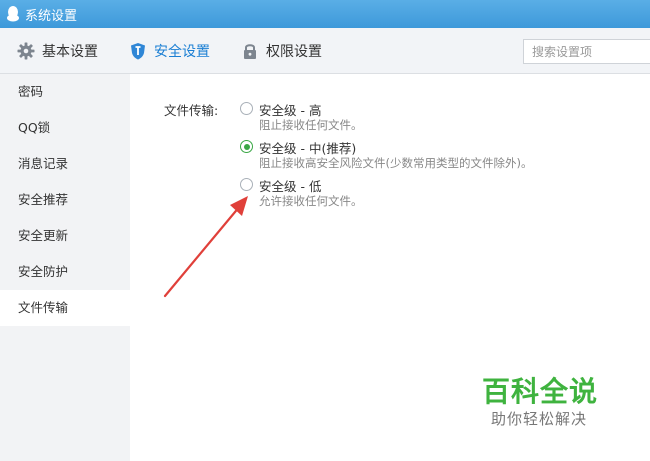 Image resolution: width=650 pixels, height=461 pixels. Describe the element at coordinates (540, 391) in the screenshot. I see `watermark-title: 百科全说` at that location.